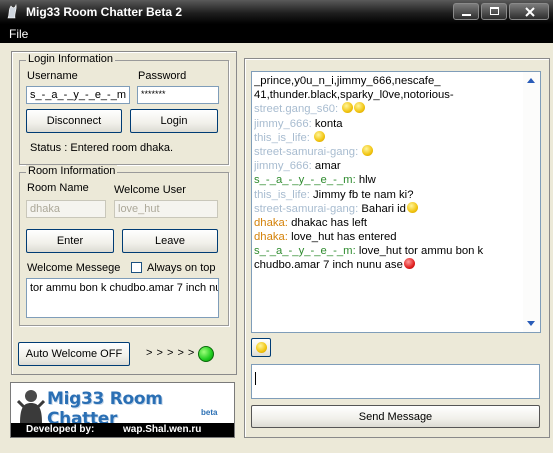 Image resolution: width=553 pixels, height=453 pixels. What do you see at coordinates (78, 95) in the screenshot?
I see `username-field: s_-_a_-_y_-_e_-_m` at bounding box center [78, 95].